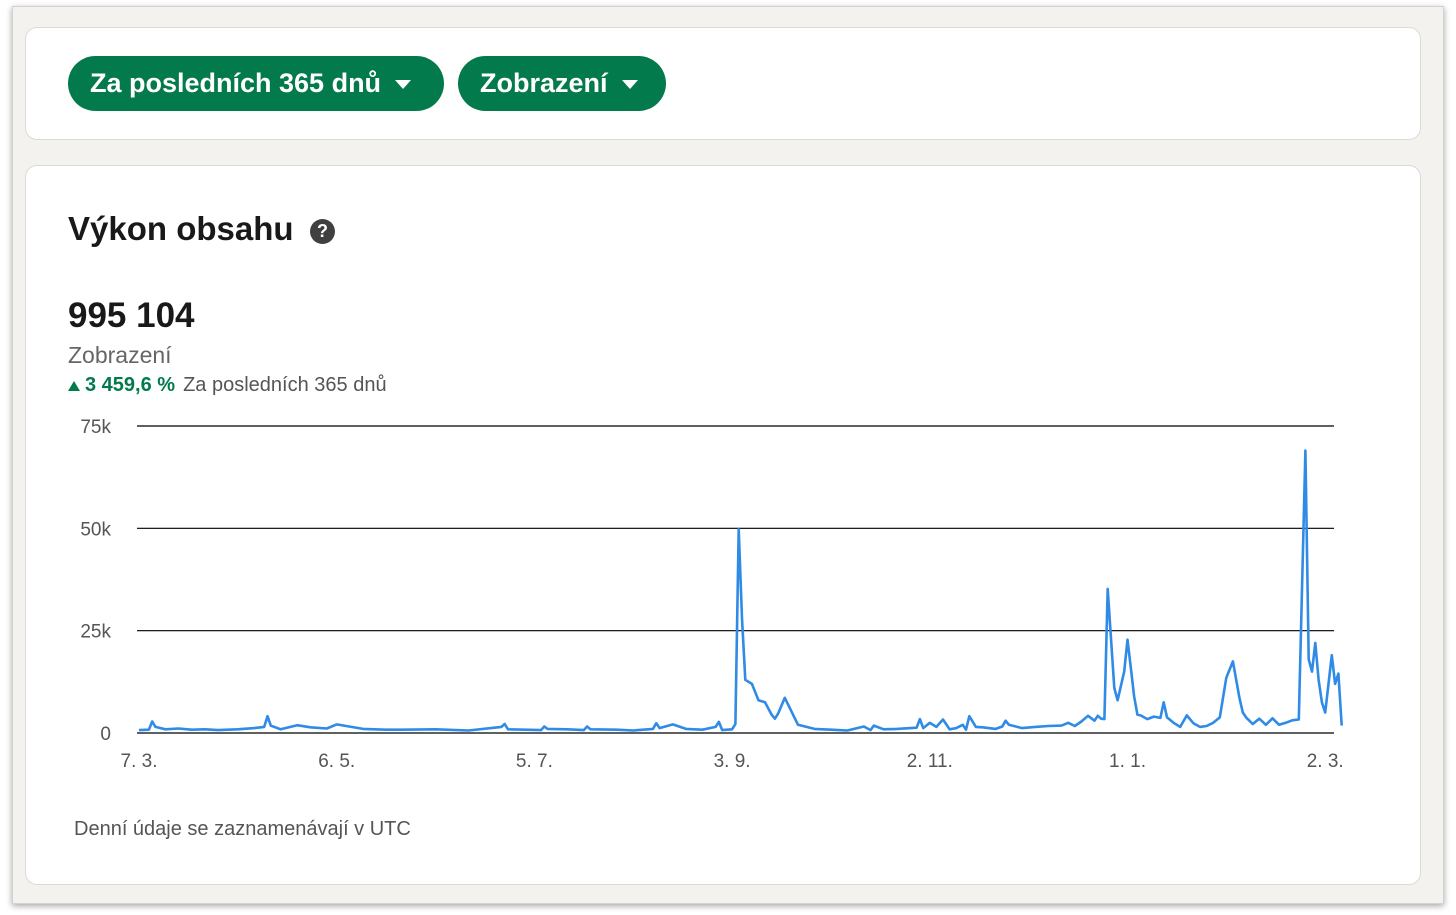 Image resolution: width=1456 pixels, height=915 pixels. I want to click on x-tick-label: 6. 5., so click(336, 761).